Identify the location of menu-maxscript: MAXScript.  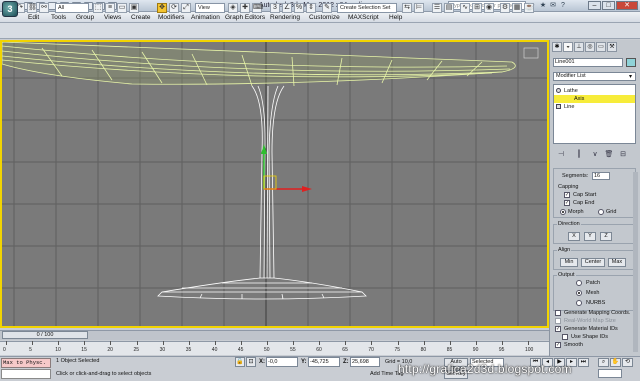
(363, 17).